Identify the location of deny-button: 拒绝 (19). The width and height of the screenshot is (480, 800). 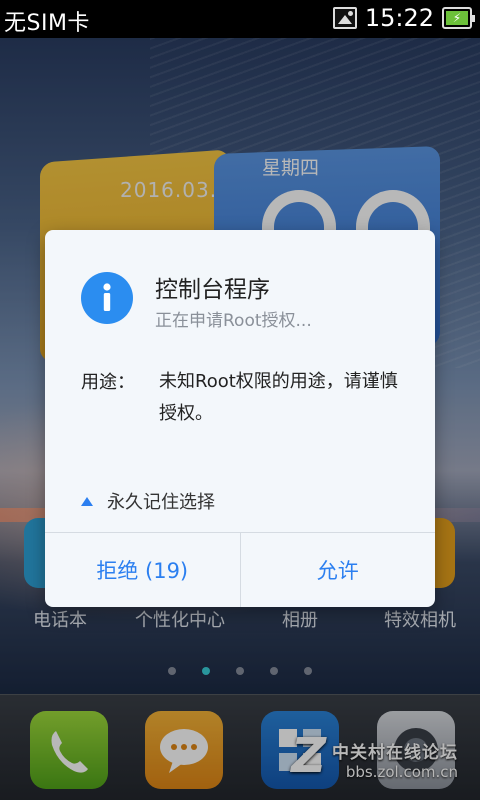
(142, 570).